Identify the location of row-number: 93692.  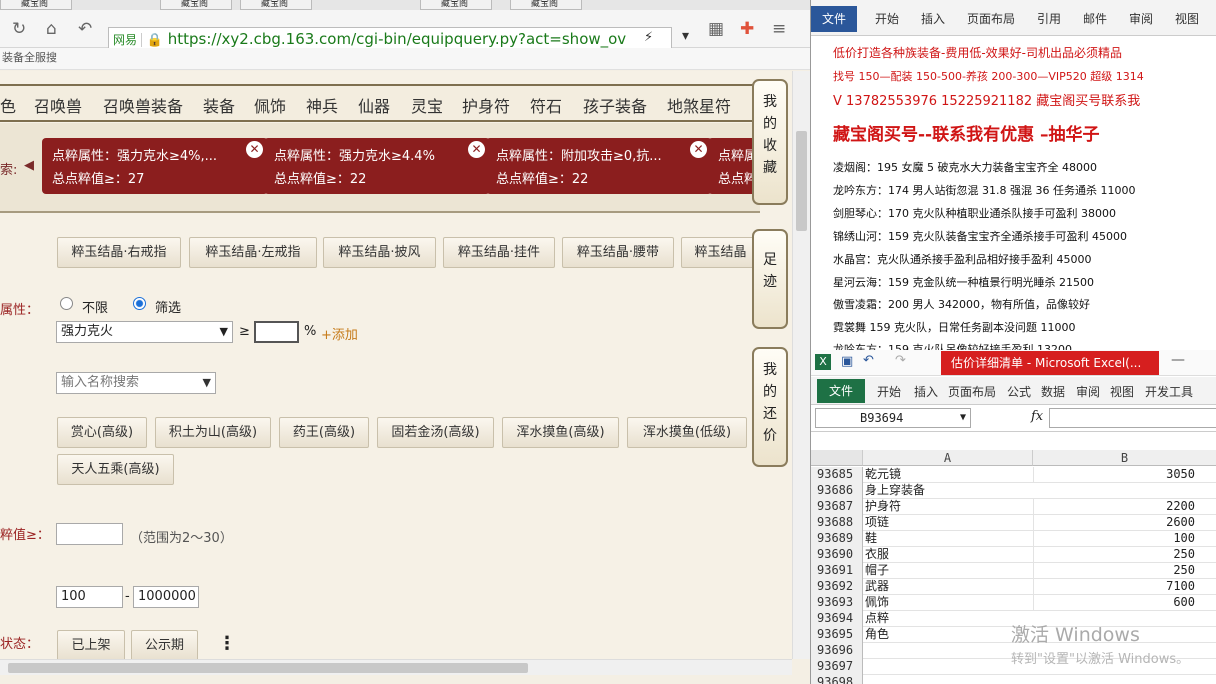
(837, 587).